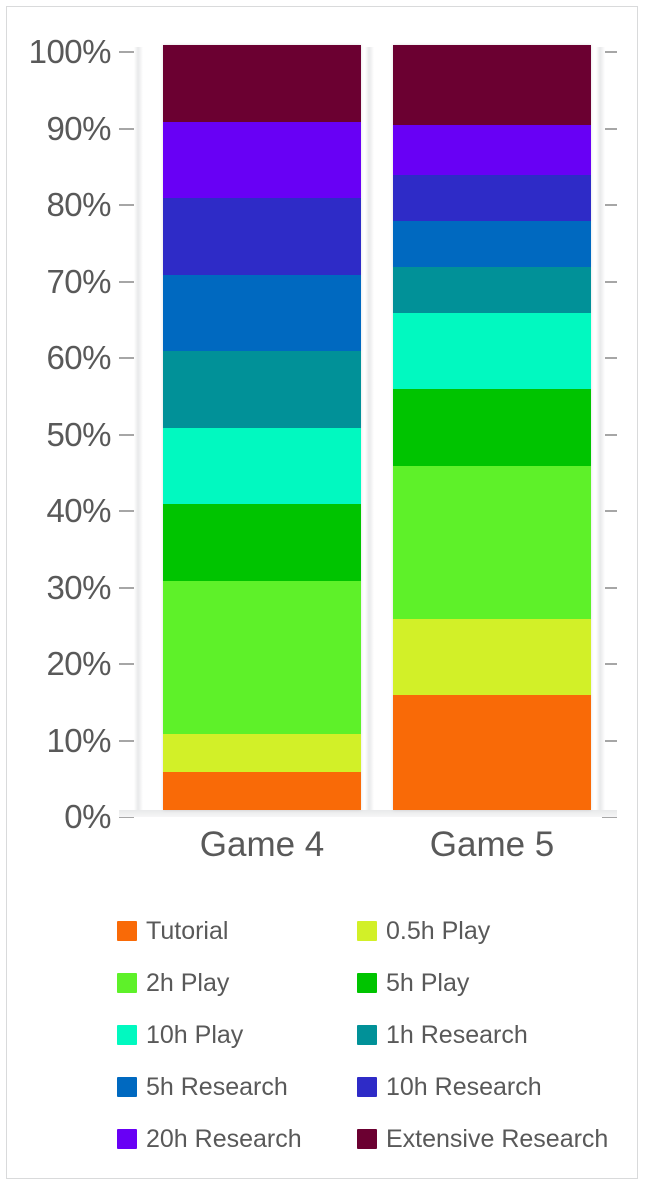 This screenshot has height=1187, width=646. Describe the element at coordinates (501, 983) in the screenshot. I see `legend-item: 5h Play` at that location.